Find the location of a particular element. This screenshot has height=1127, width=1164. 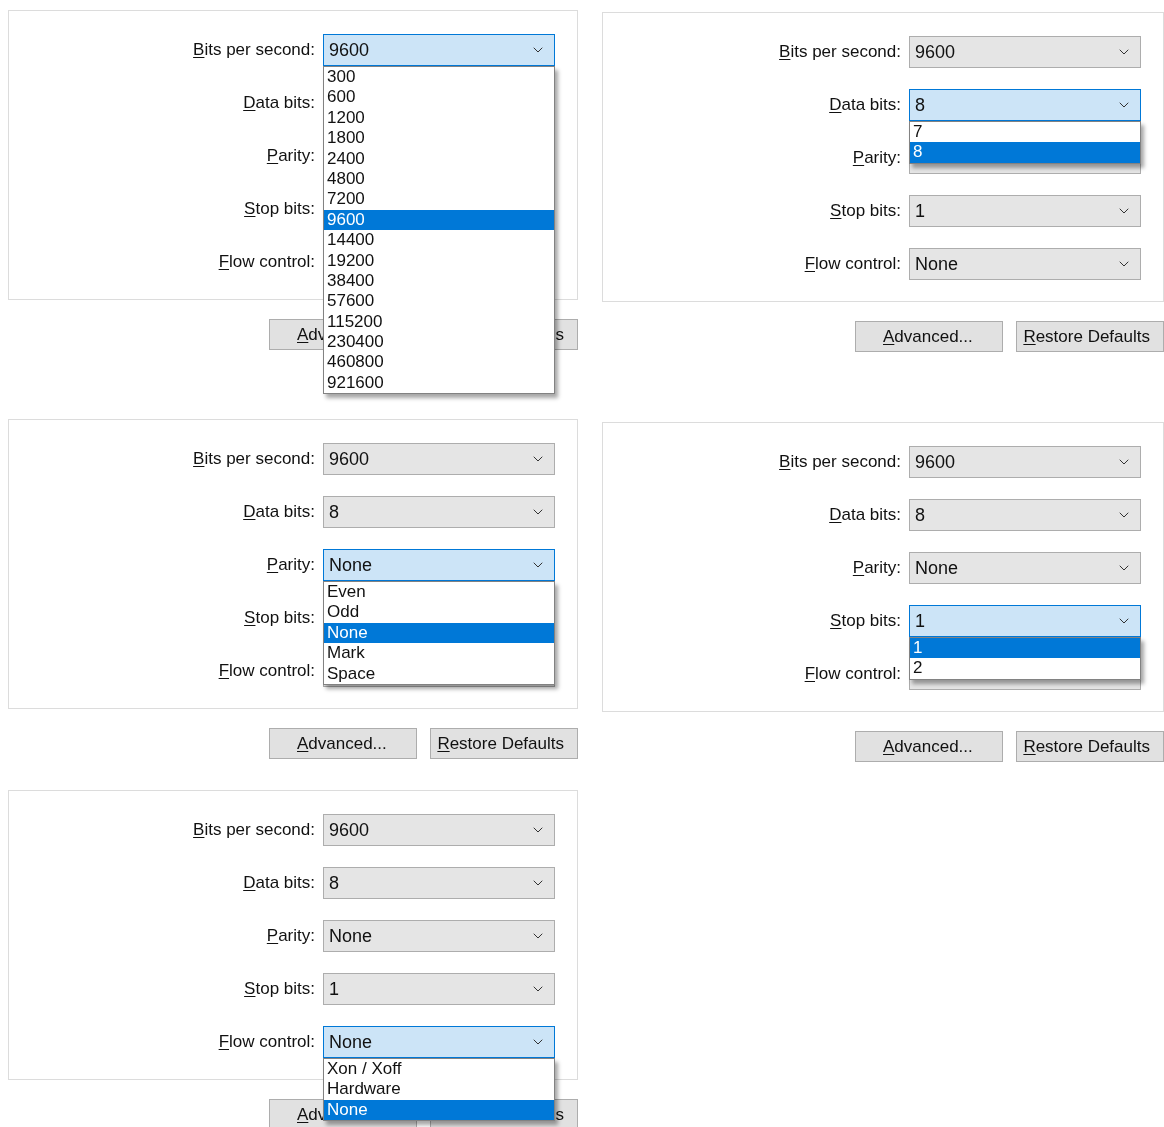

dropdown-option: 115200 is located at coordinates (439, 322).